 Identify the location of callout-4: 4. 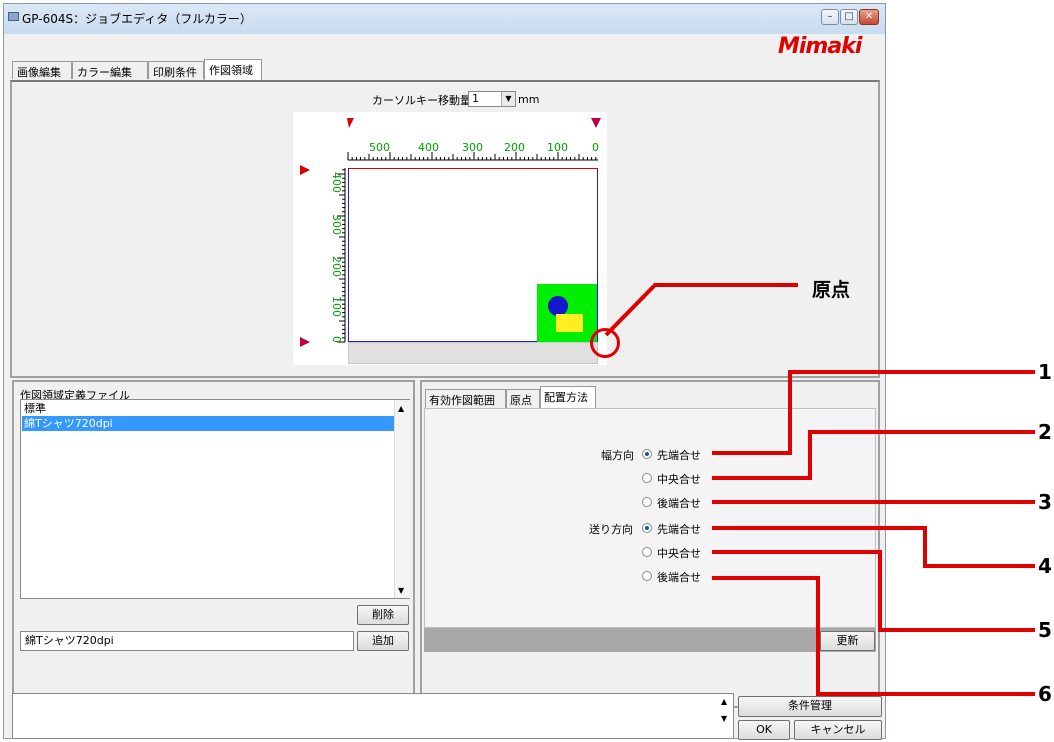
(1045, 566).